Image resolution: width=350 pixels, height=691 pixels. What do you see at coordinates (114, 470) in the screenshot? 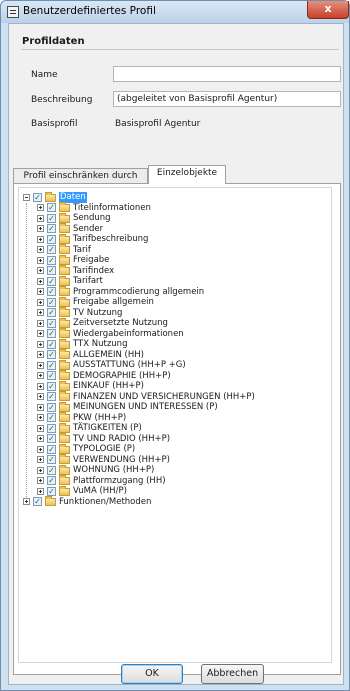
I see `tree-node-label: WOHNUNG (HH+P)` at bounding box center [114, 470].